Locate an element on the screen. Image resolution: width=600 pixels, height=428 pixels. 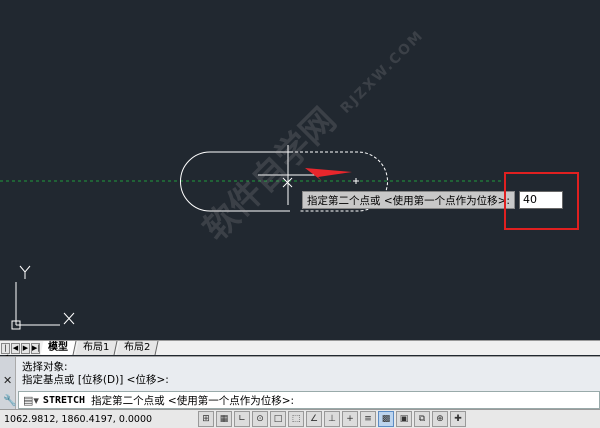
transparency-icon: ▩ is located at coordinates (386, 419).